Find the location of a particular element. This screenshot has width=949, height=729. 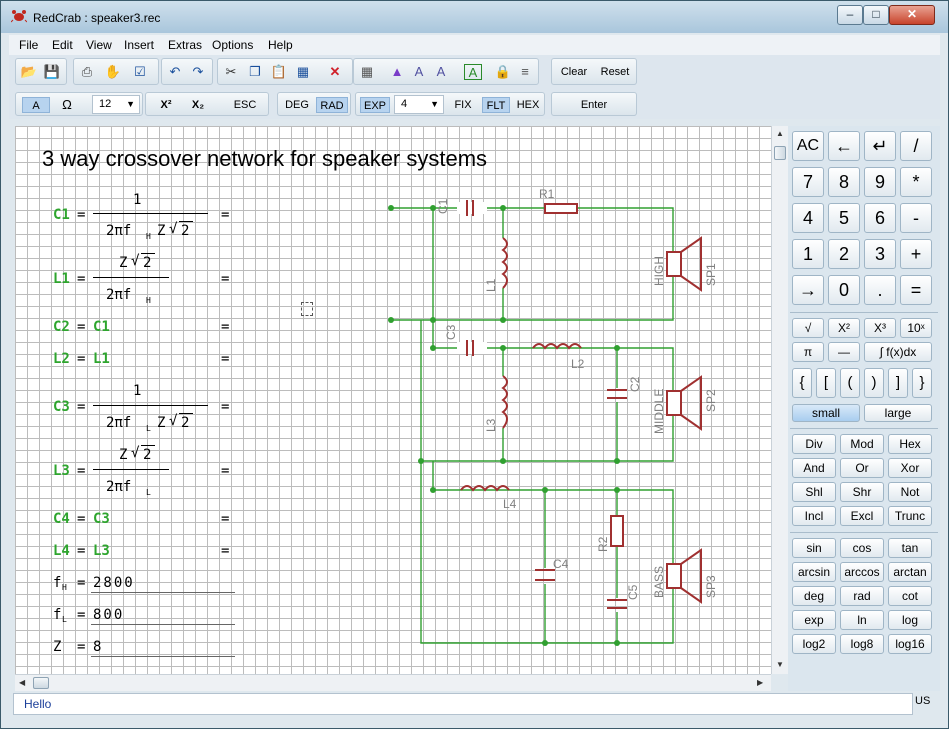

z-value: 8 is located at coordinates (97, 647).